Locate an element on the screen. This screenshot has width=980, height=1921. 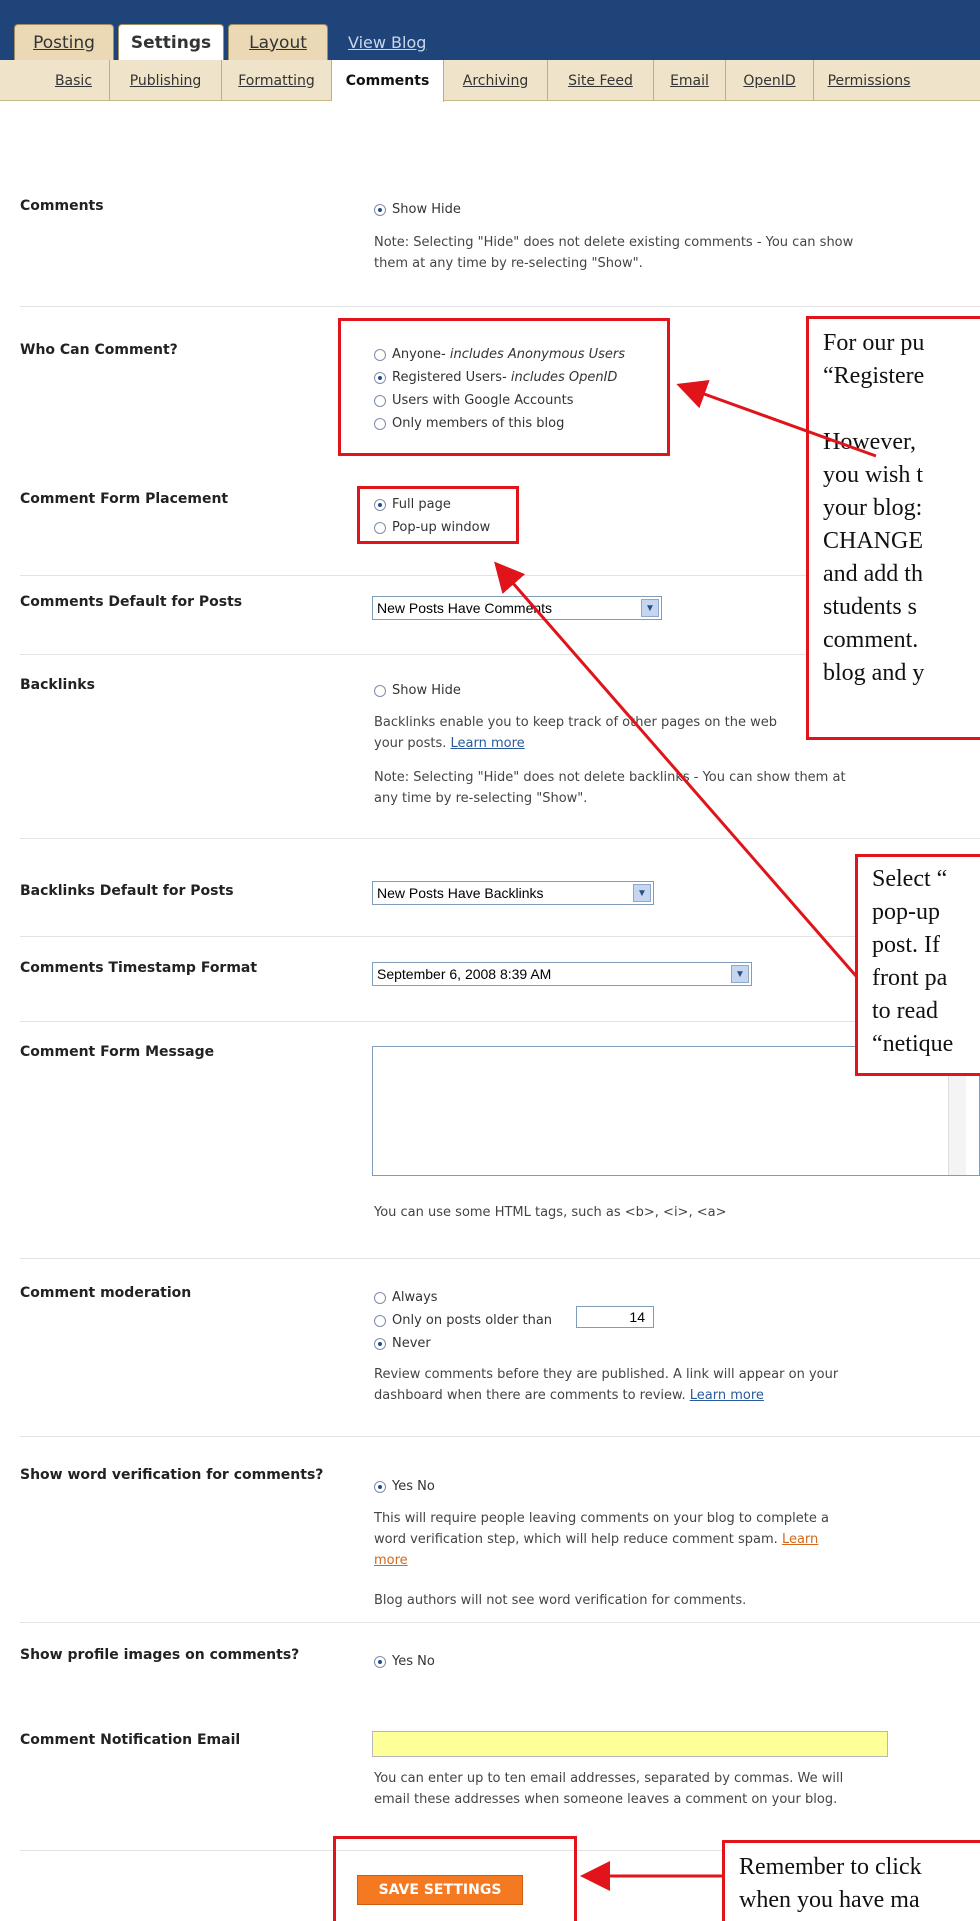
who-label: Who Can Comment? is located at coordinates (99, 350).